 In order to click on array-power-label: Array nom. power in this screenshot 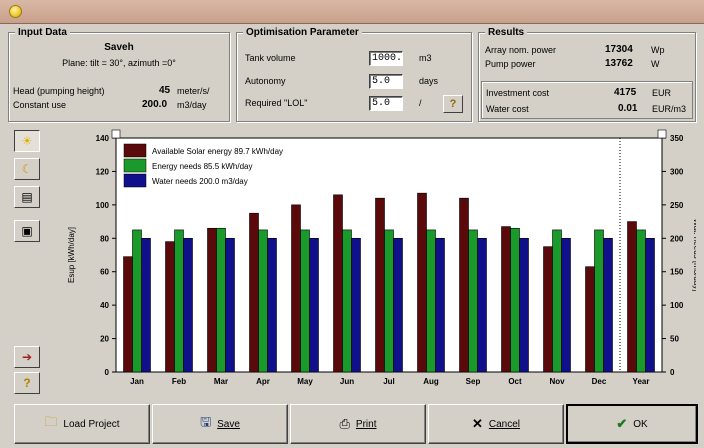, I will do `click(521, 50)`.